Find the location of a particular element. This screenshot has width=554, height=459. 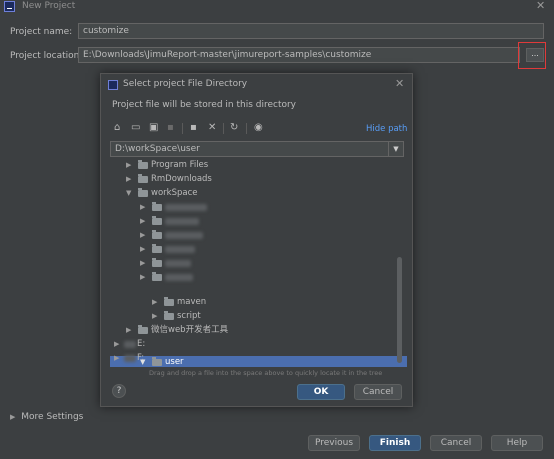

title-bar: New Project ✕ is located at coordinates (277, 7).